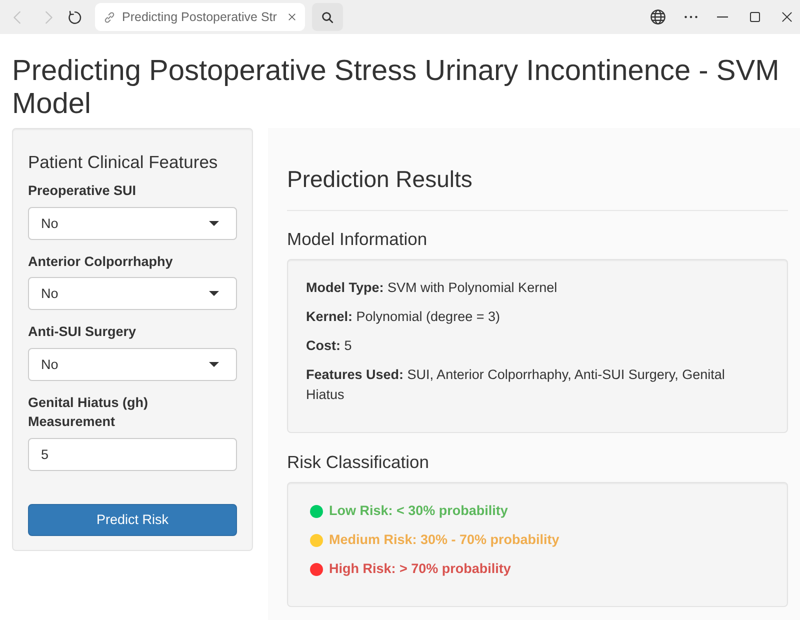  I want to click on risk-level-text: High Risk: > 70% probability, so click(420, 569).